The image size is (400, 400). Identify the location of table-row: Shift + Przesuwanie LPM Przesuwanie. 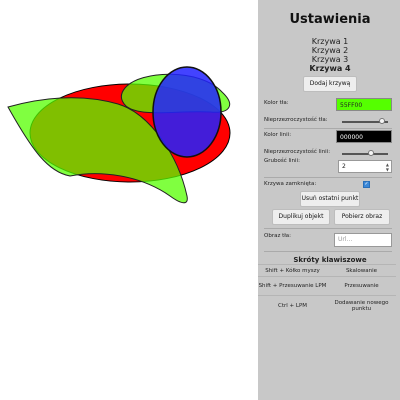
(327, 285).